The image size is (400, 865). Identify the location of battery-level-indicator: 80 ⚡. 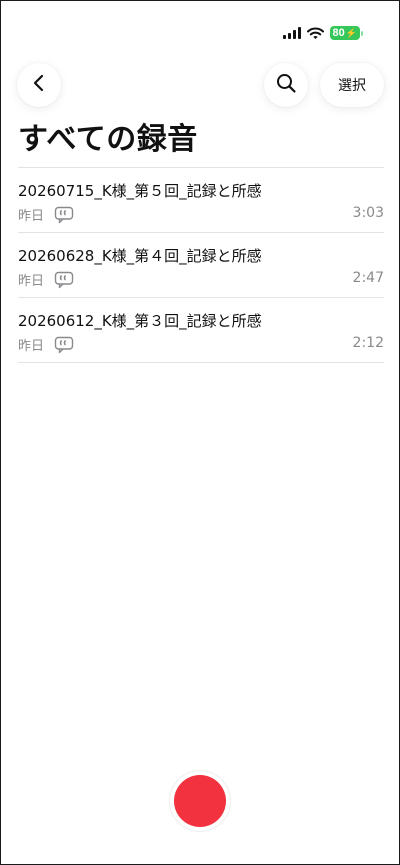
(344, 33).